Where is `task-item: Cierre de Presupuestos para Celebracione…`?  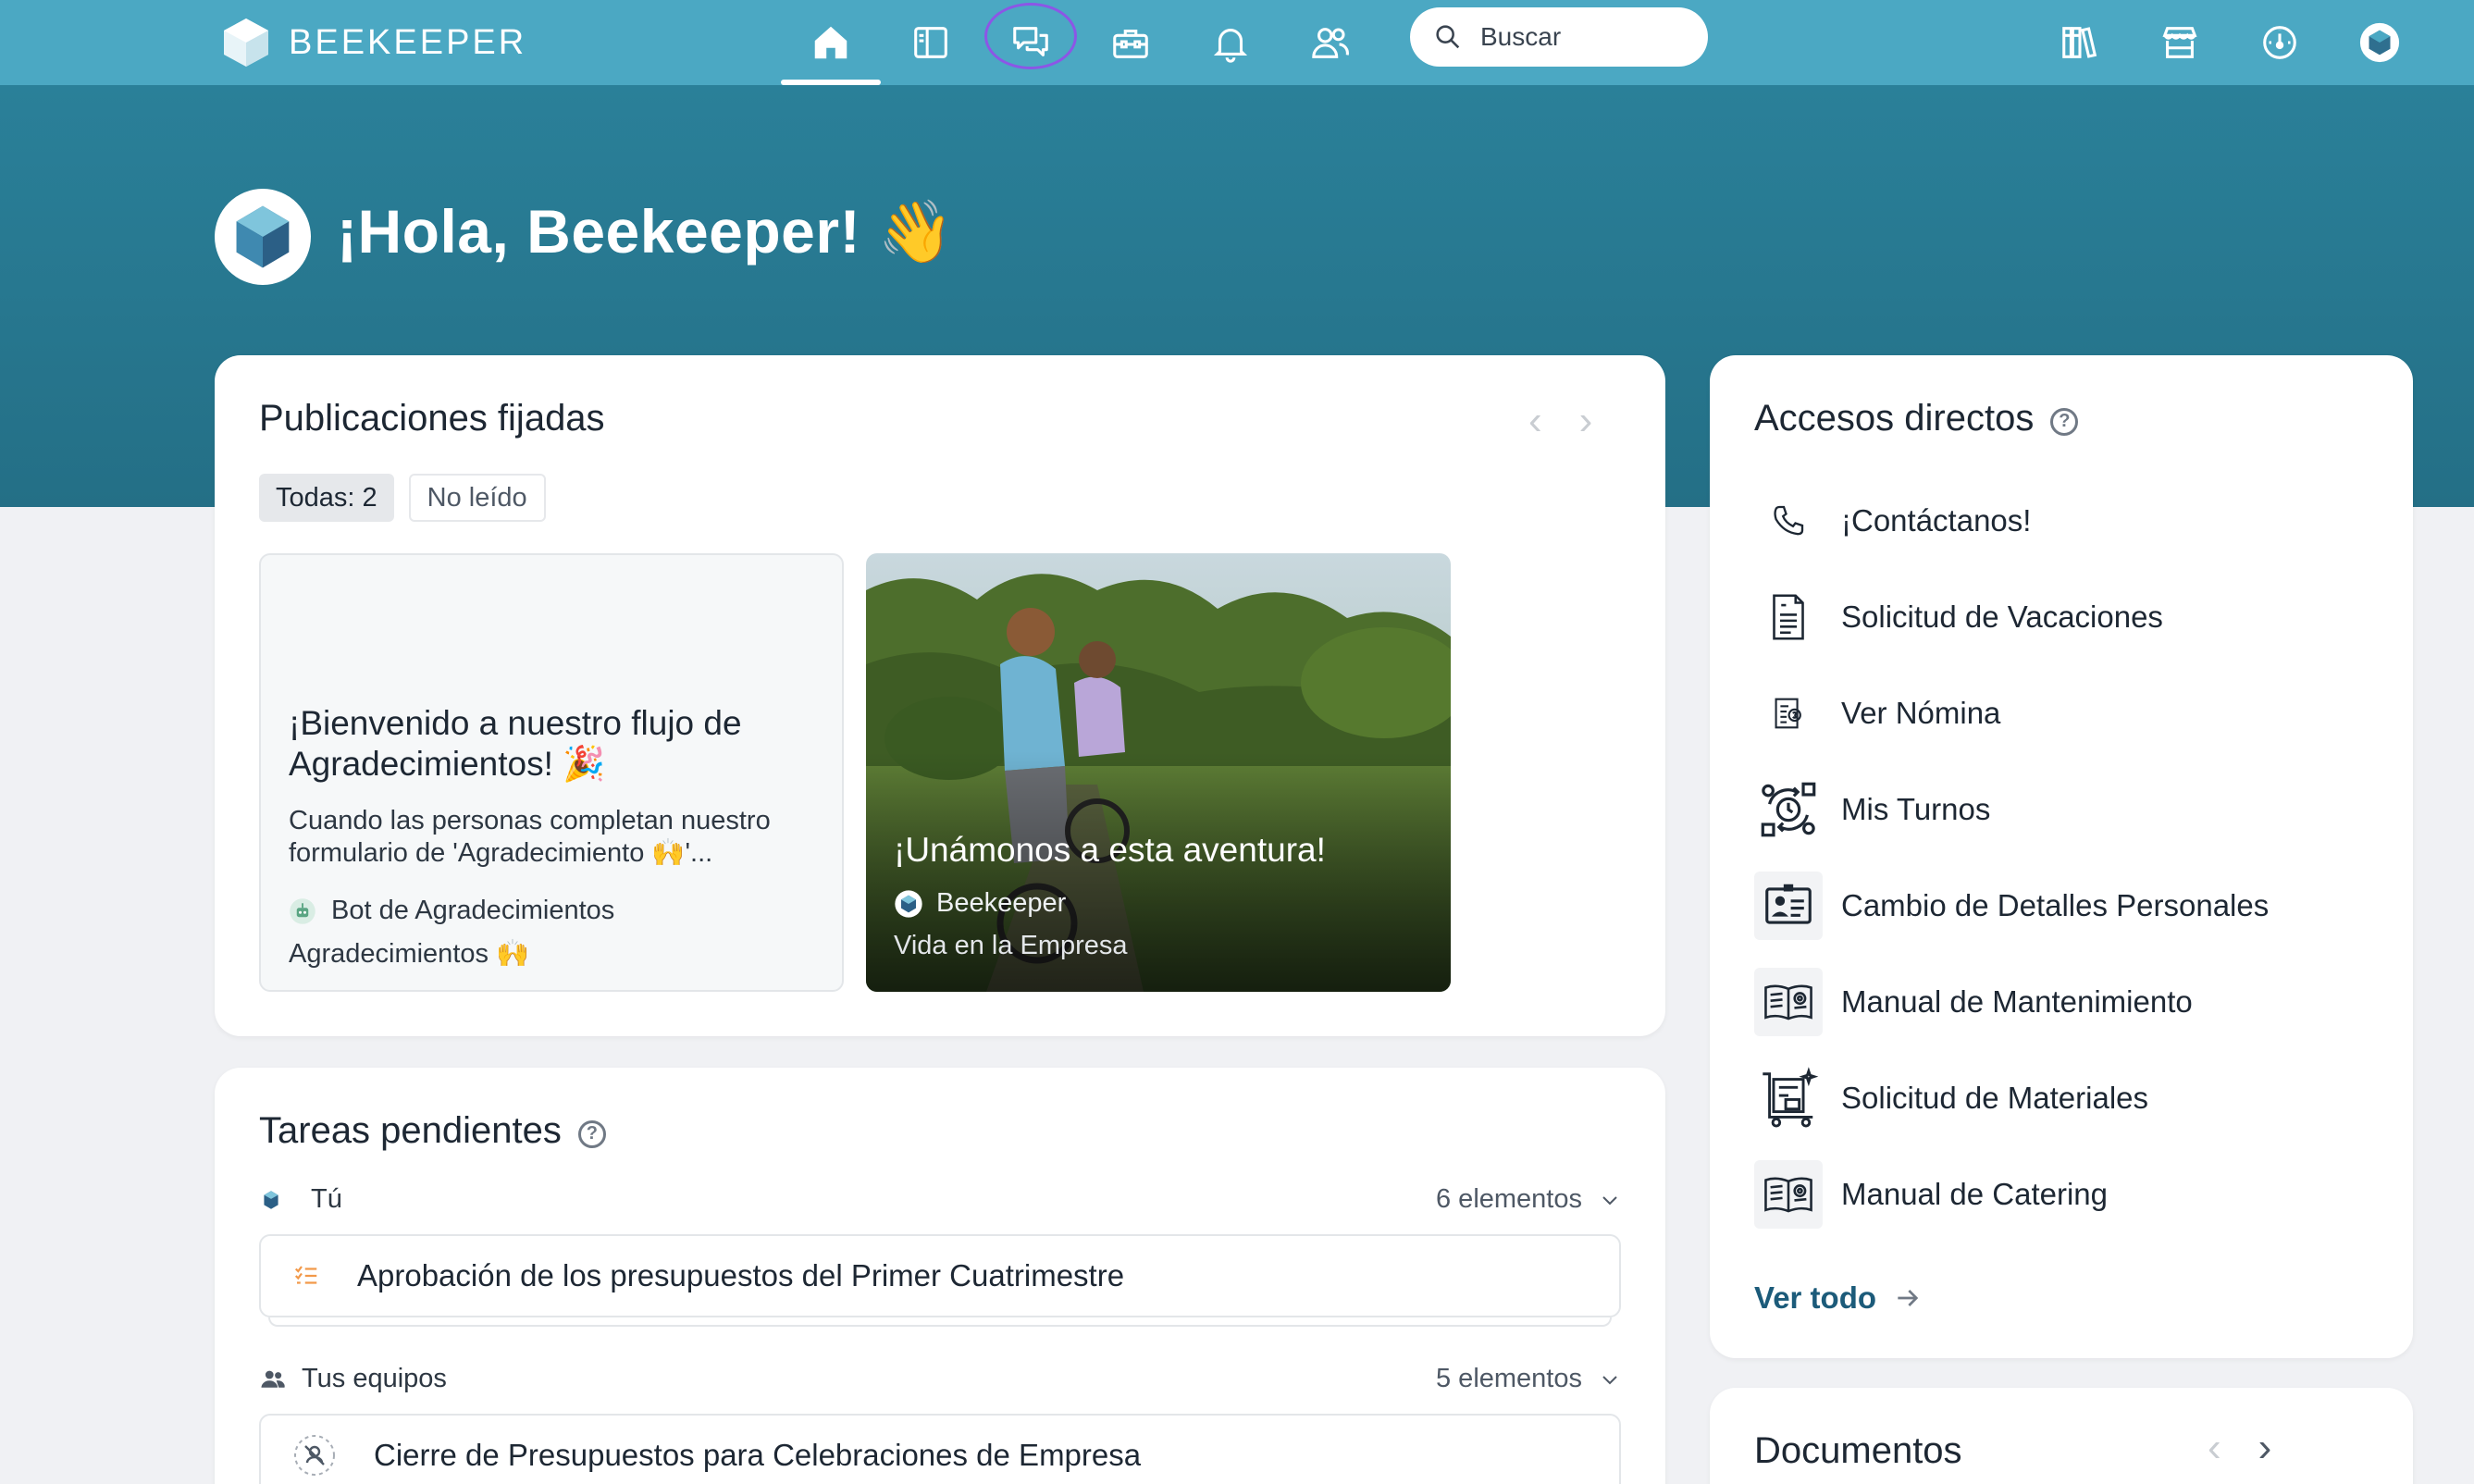
task-item: Cierre de Presupuestos para Celebracione… is located at coordinates (940, 1449).